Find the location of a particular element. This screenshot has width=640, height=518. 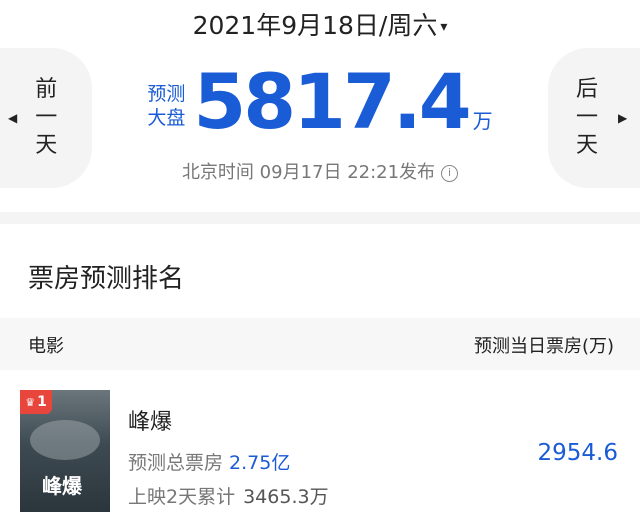

movie-title: 峰爆 is located at coordinates (150, 422).